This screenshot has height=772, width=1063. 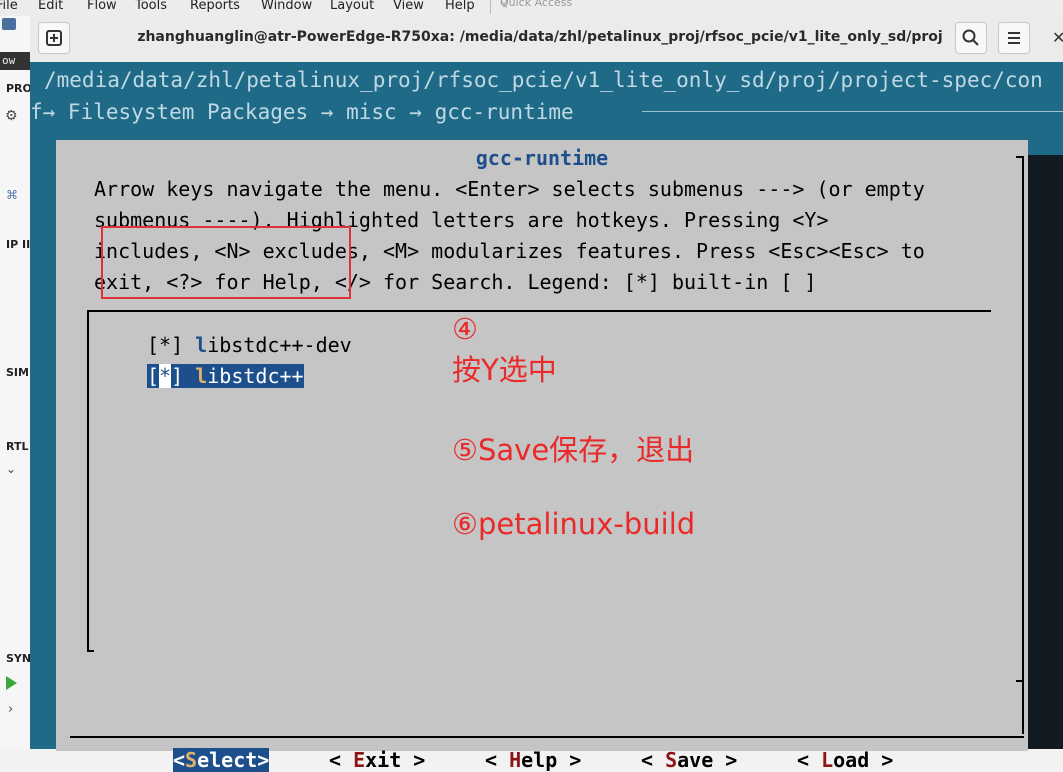 I want to click on option-checkbox-close: ], so click(x=177, y=376).